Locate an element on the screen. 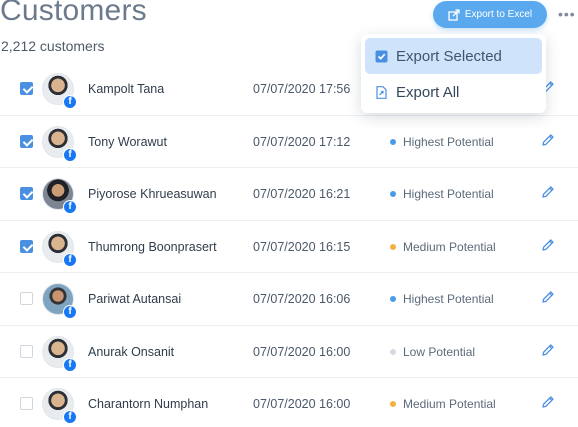  customer-date: 07/07/2020 17:56 is located at coordinates (302, 89).